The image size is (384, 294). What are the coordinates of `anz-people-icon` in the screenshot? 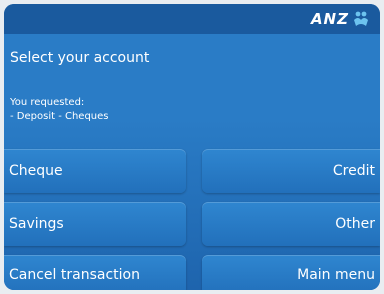 It's located at (361, 18).